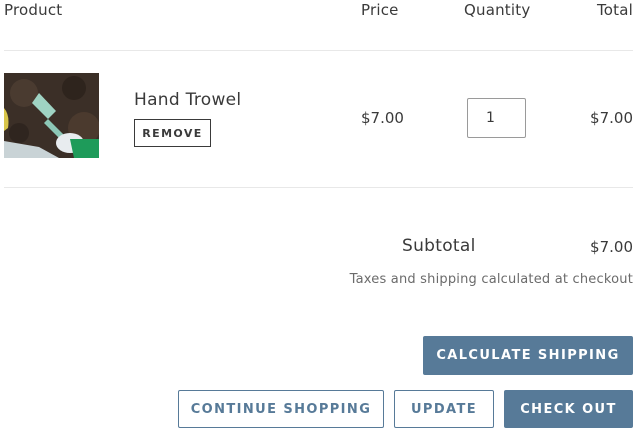 The width and height of the screenshot is (637, 432). What do you see at coordinates (611, 118) in the screenshot?
I see `item-total: $7.00` at bounding box center [611, 118].